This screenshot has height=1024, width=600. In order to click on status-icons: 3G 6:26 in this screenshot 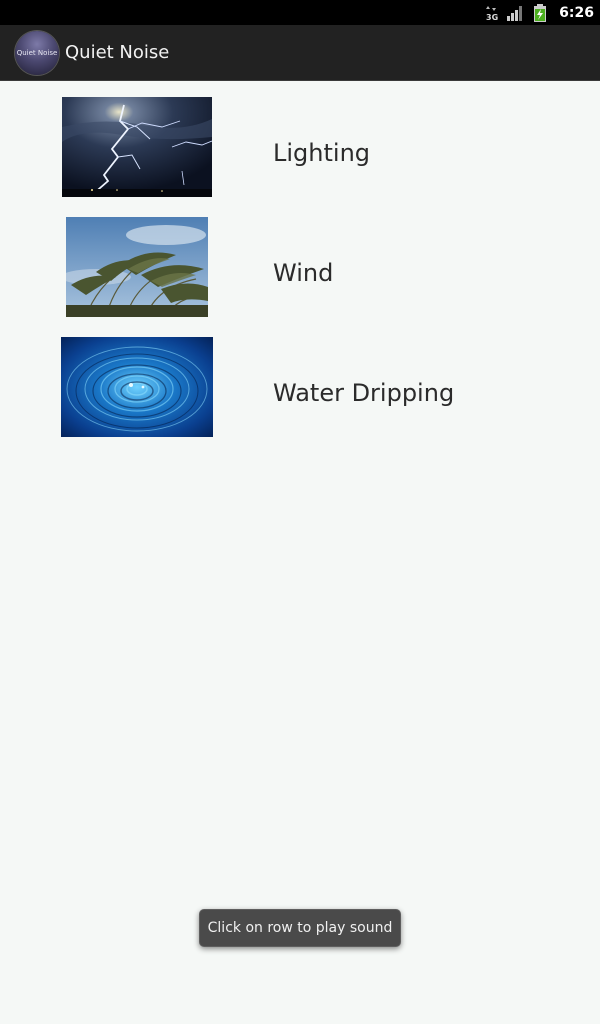, I will do `click(539, 12)`.